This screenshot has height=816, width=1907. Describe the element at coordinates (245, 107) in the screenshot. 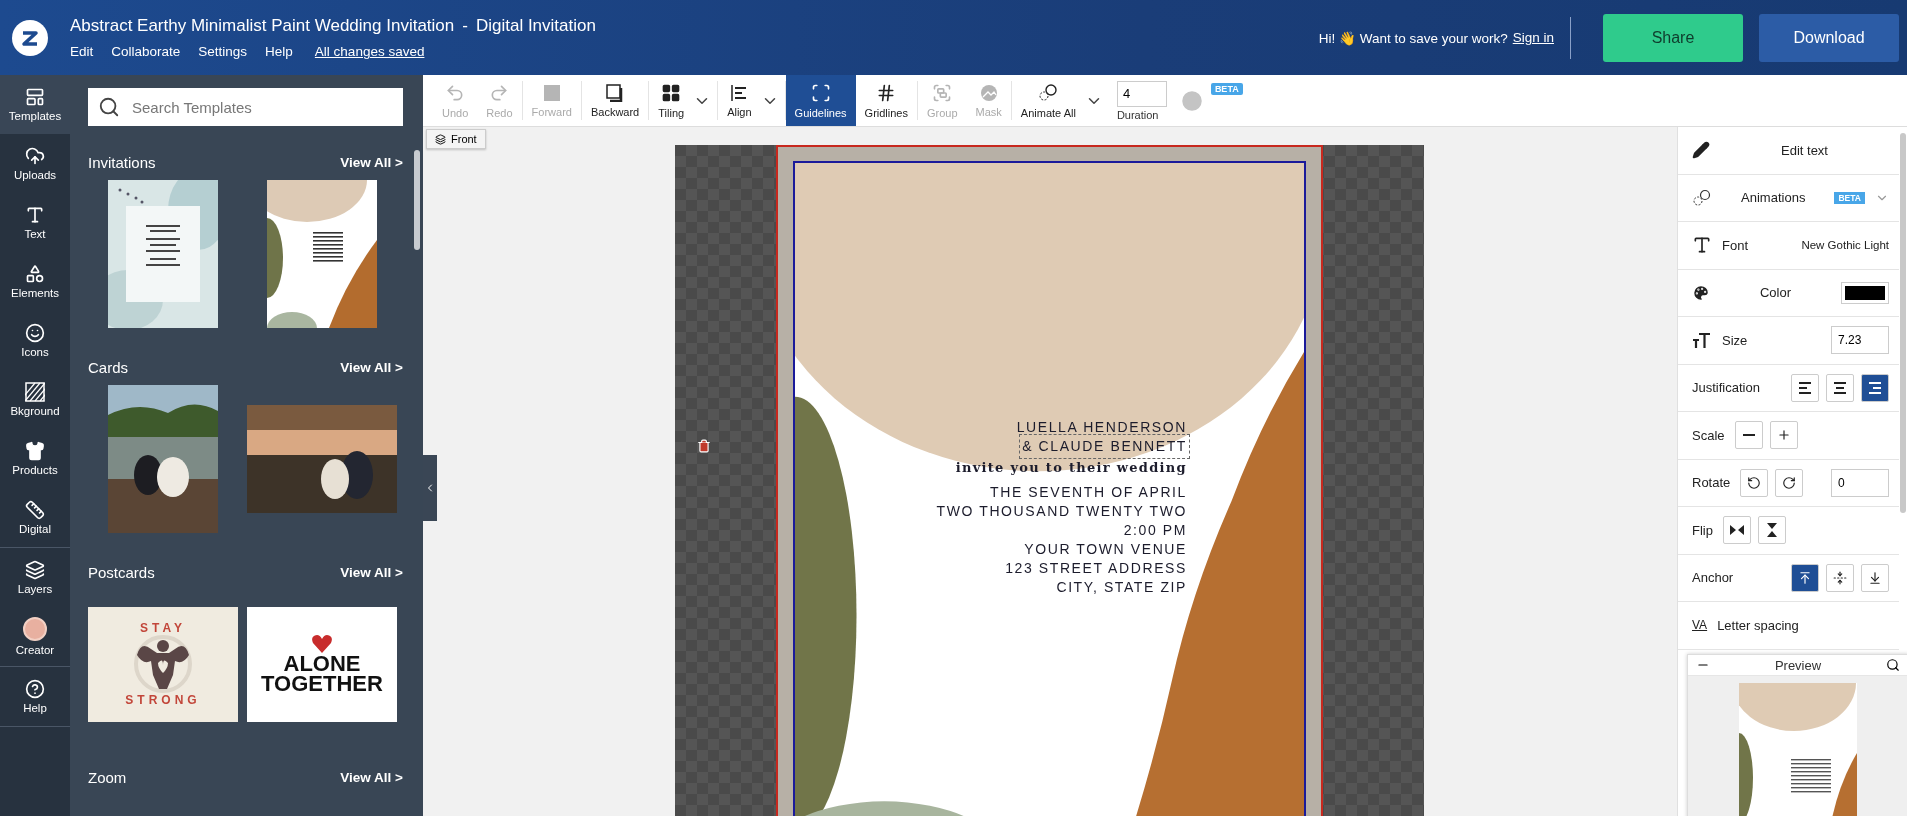

I see `search-field: Search Templates` at that location.